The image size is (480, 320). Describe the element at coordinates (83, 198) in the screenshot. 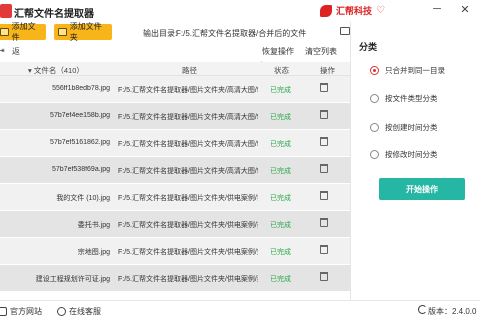

I see `file-name: 我的文件 (10).jpg` at that location.